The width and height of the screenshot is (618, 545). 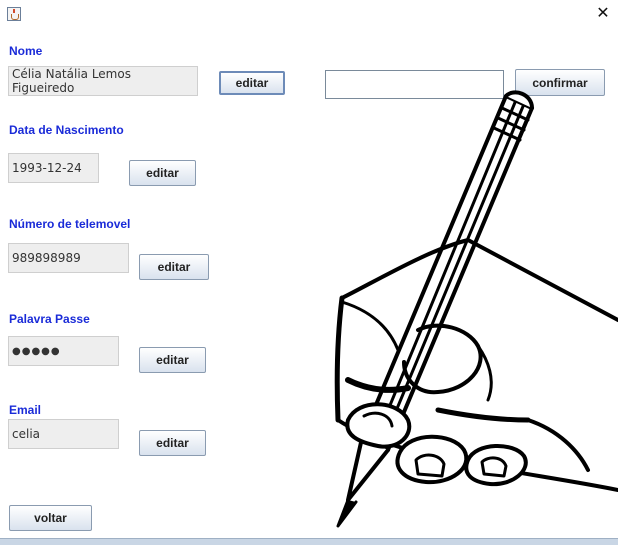 I want to click on telemovel-label: Número de telemovel, so click(x=70, y=224).